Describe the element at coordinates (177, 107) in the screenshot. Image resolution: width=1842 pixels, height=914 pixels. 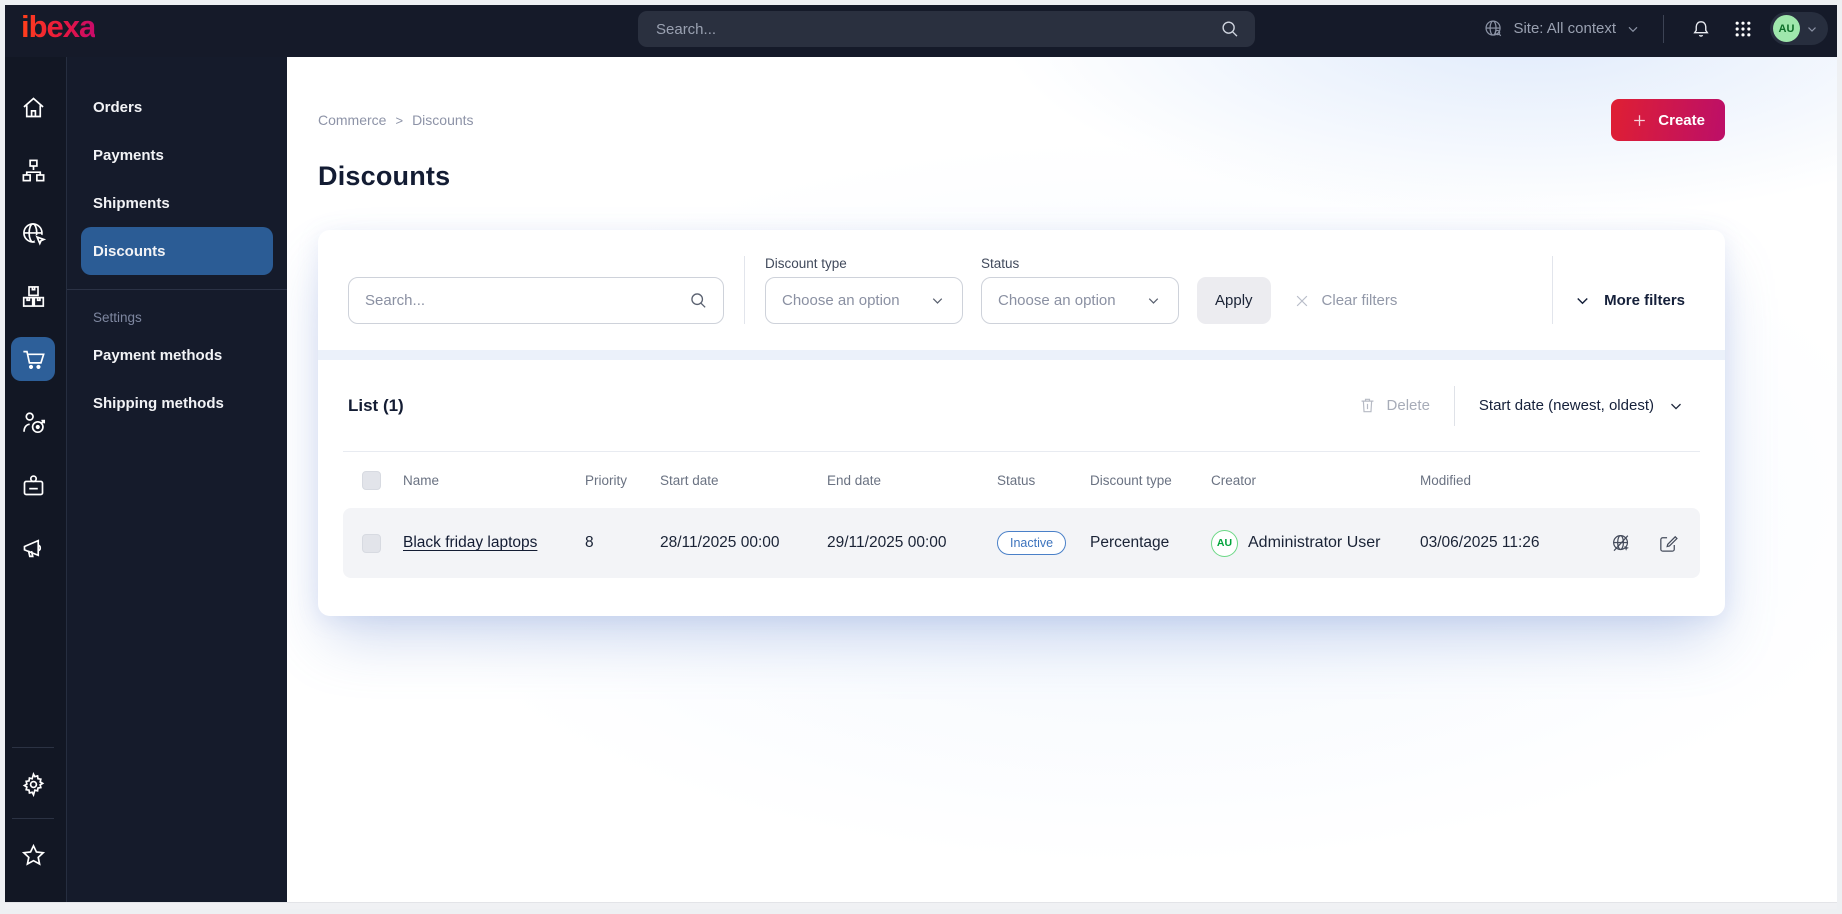
I see `menu-item-orders: Orders` at that location.